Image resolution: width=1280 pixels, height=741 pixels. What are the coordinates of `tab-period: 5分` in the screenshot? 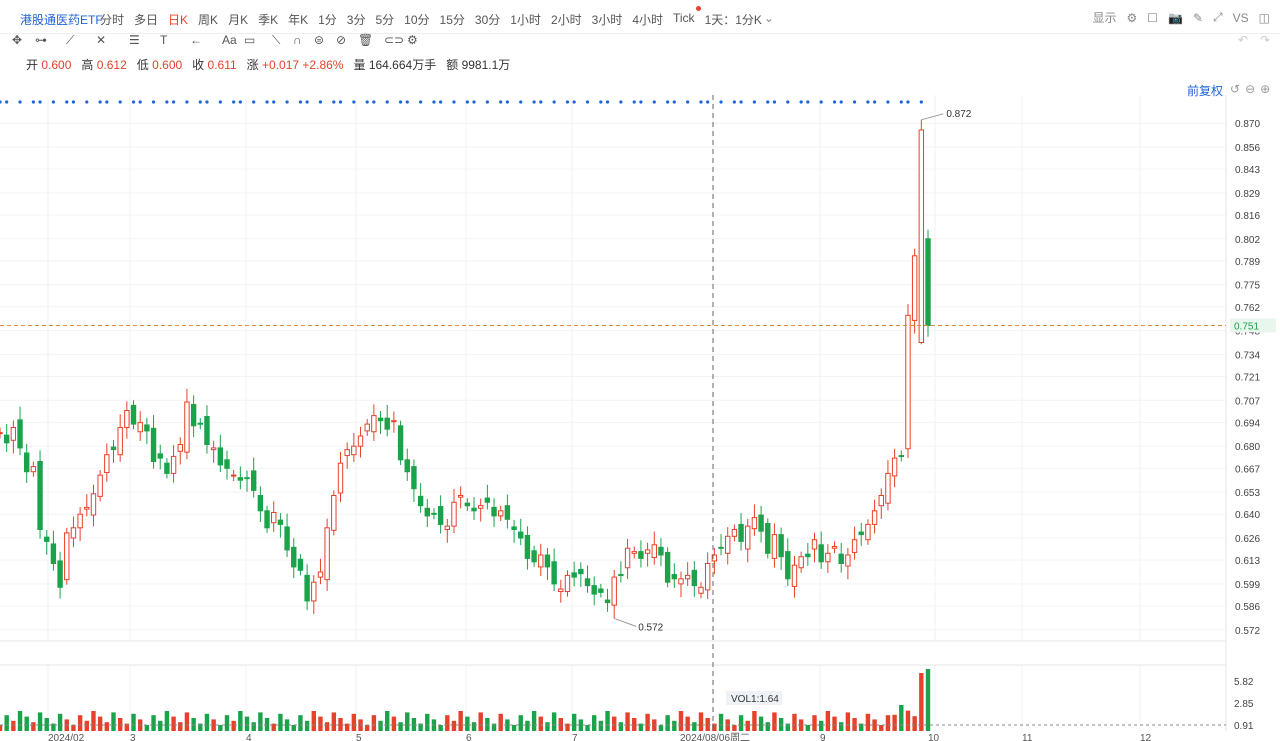 It's located at (384, 19).